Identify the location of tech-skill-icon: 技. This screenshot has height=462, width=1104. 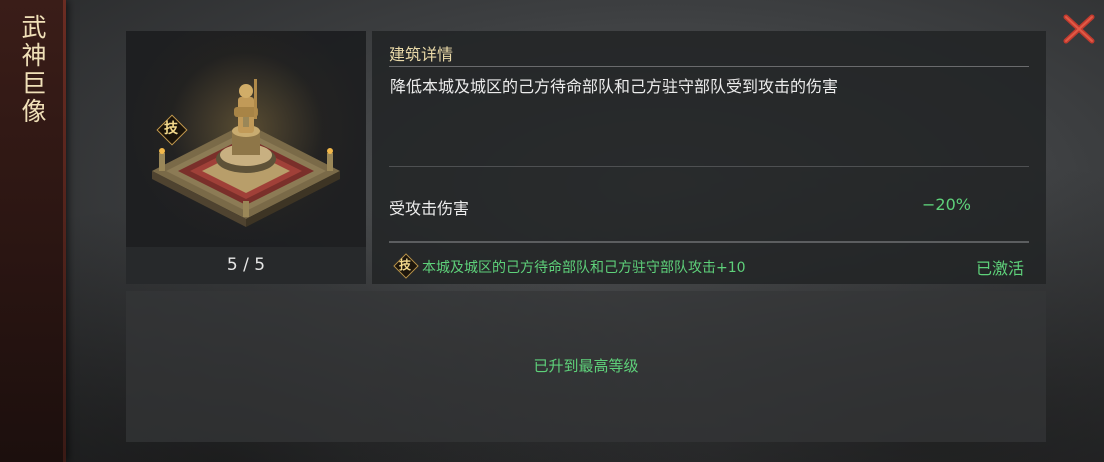
(406, 266).